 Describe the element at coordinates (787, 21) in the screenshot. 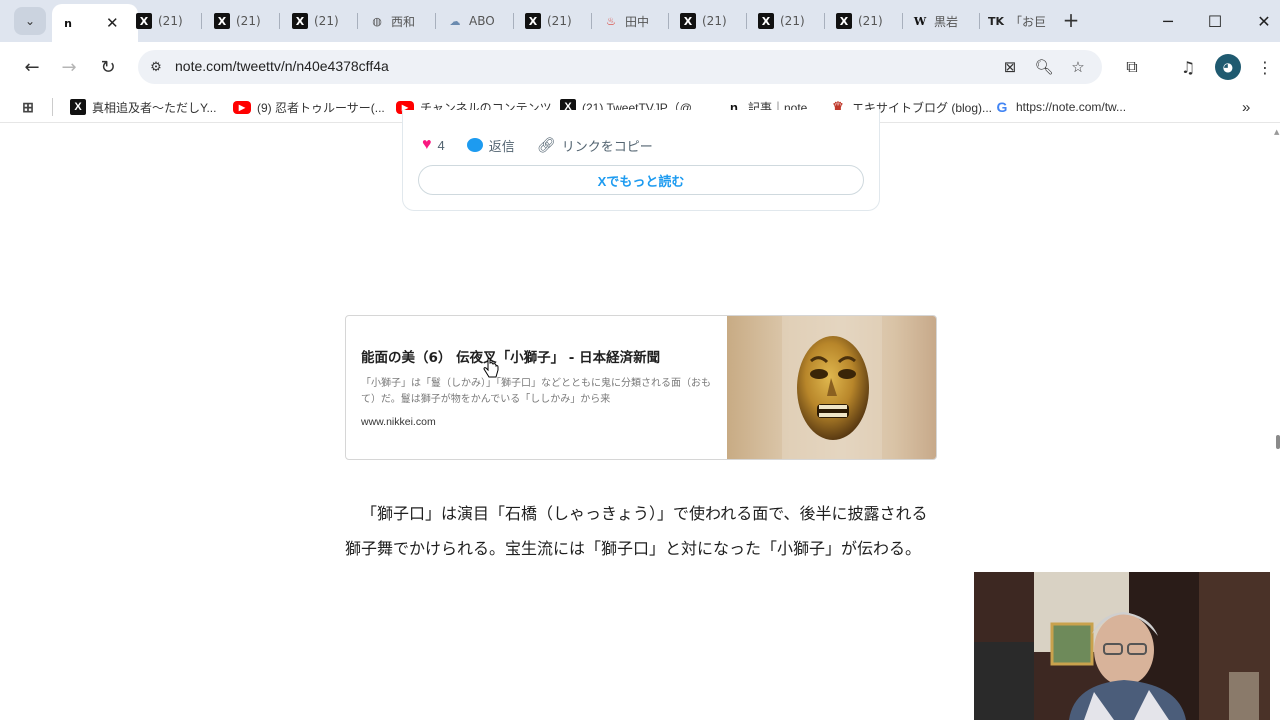

I see `tab-x-6: X (21)` at that location.